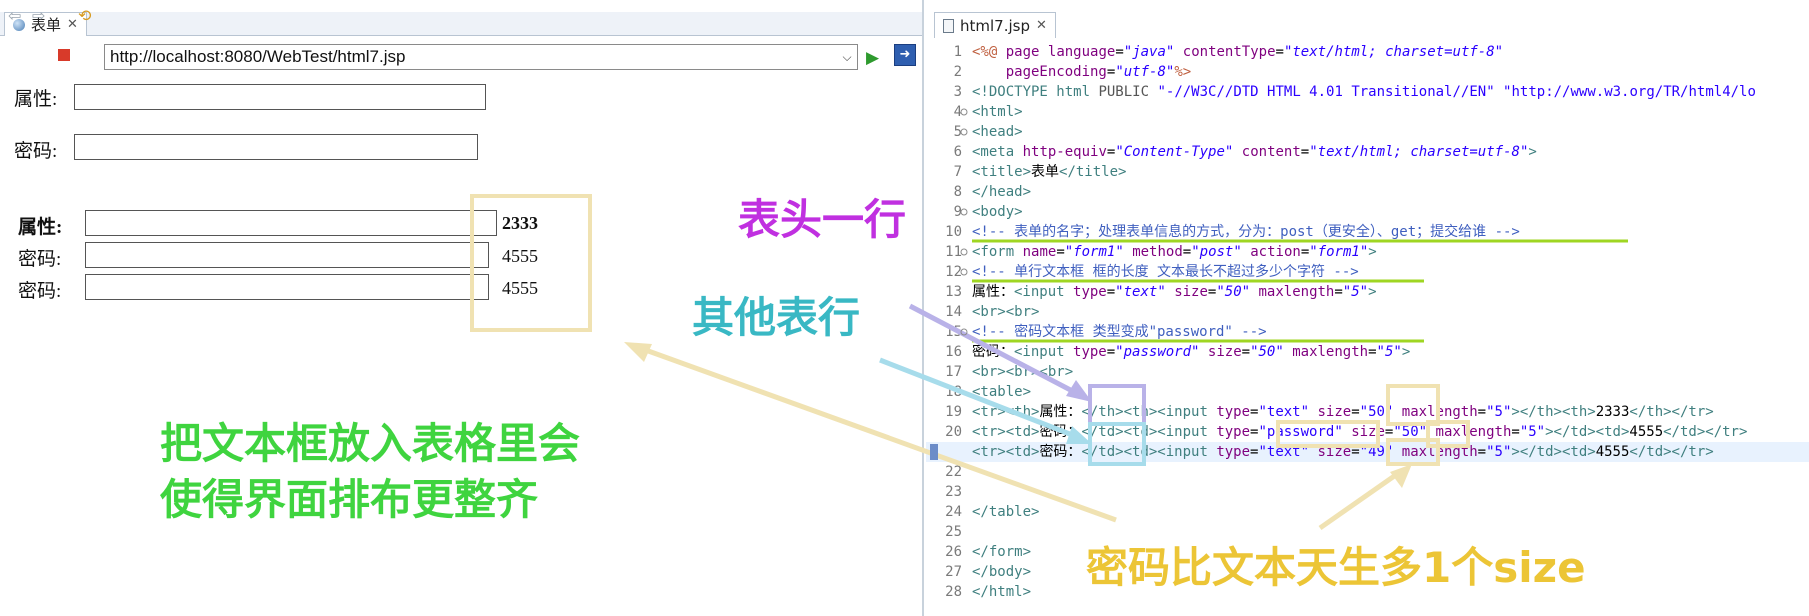 The width and height of the screenshot is (1809, 616). What do you see at coordinates (1328, 434) in the screenshot?
I see `type-highlight-box` at bounding box center [1328, 434].